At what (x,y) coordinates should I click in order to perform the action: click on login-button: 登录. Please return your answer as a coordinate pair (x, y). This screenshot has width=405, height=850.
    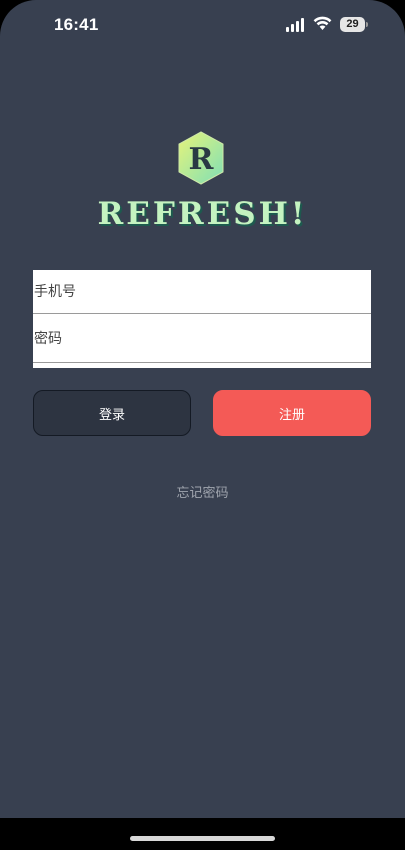
    Looking at the image, I should click on (112, 413).